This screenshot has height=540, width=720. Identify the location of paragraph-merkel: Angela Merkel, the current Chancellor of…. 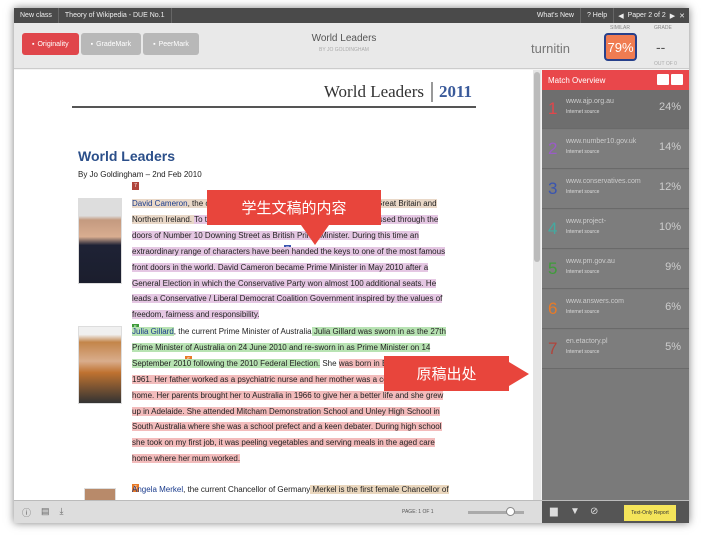
(293, 491).